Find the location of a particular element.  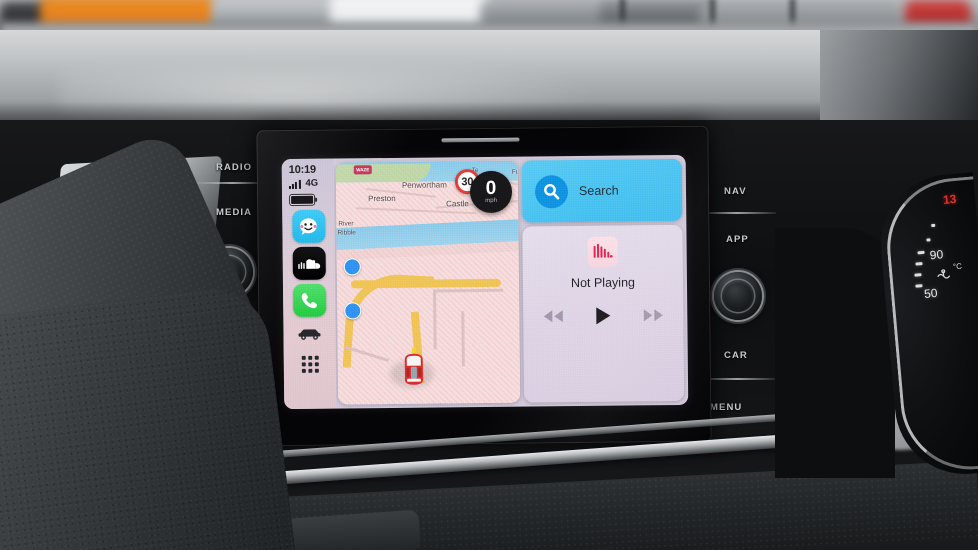

play-icon is located at coordinates (603, 316).